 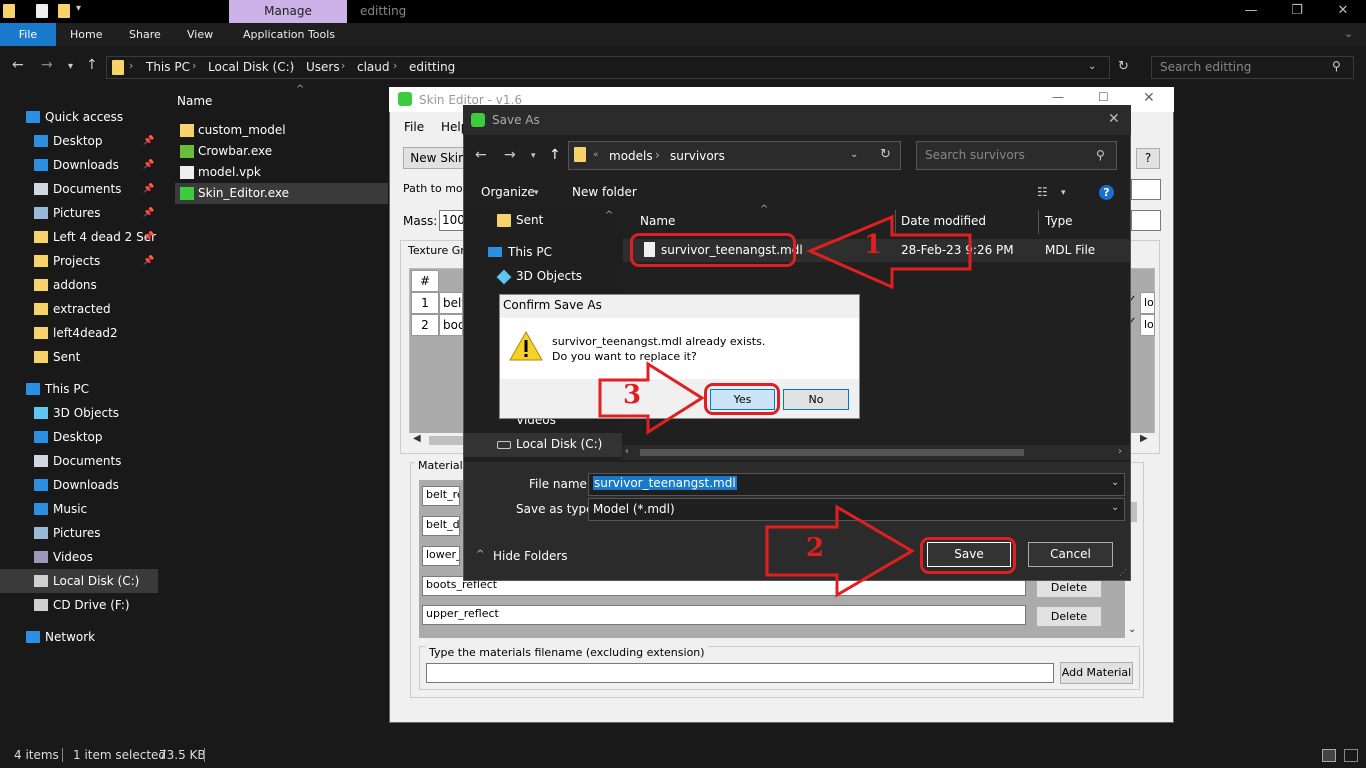 I want to click on details-view-icon, so click(x=1329, y=755).